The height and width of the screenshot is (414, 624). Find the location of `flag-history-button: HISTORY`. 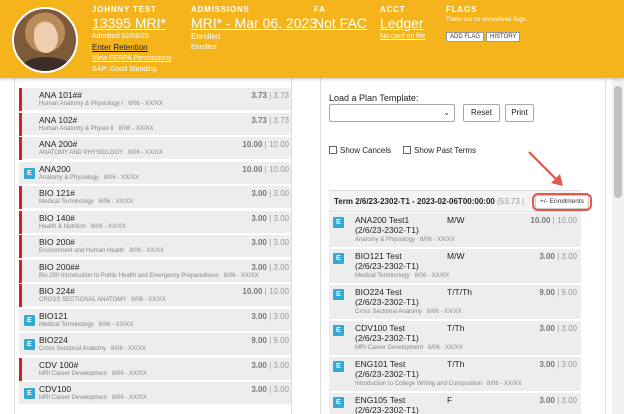

flag-history-button: HISTORY is located at coordinates (503, 37).